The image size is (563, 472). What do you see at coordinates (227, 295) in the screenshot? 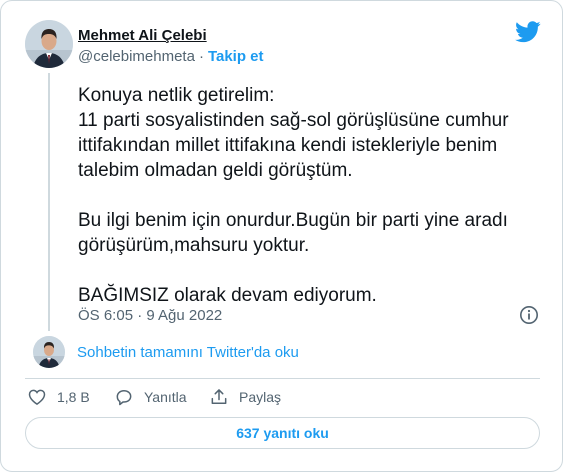
I see `tweet-paragraph: BAĞIMSIZ olarak devam ediyorum.` at bounding box center [227, 295].